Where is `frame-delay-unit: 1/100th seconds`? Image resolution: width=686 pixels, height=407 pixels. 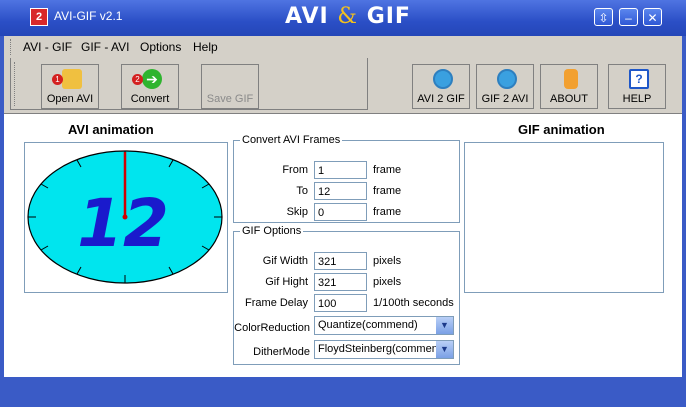
frame-delay-unit: 1/100th seconds is located at coordinates (413, 303).